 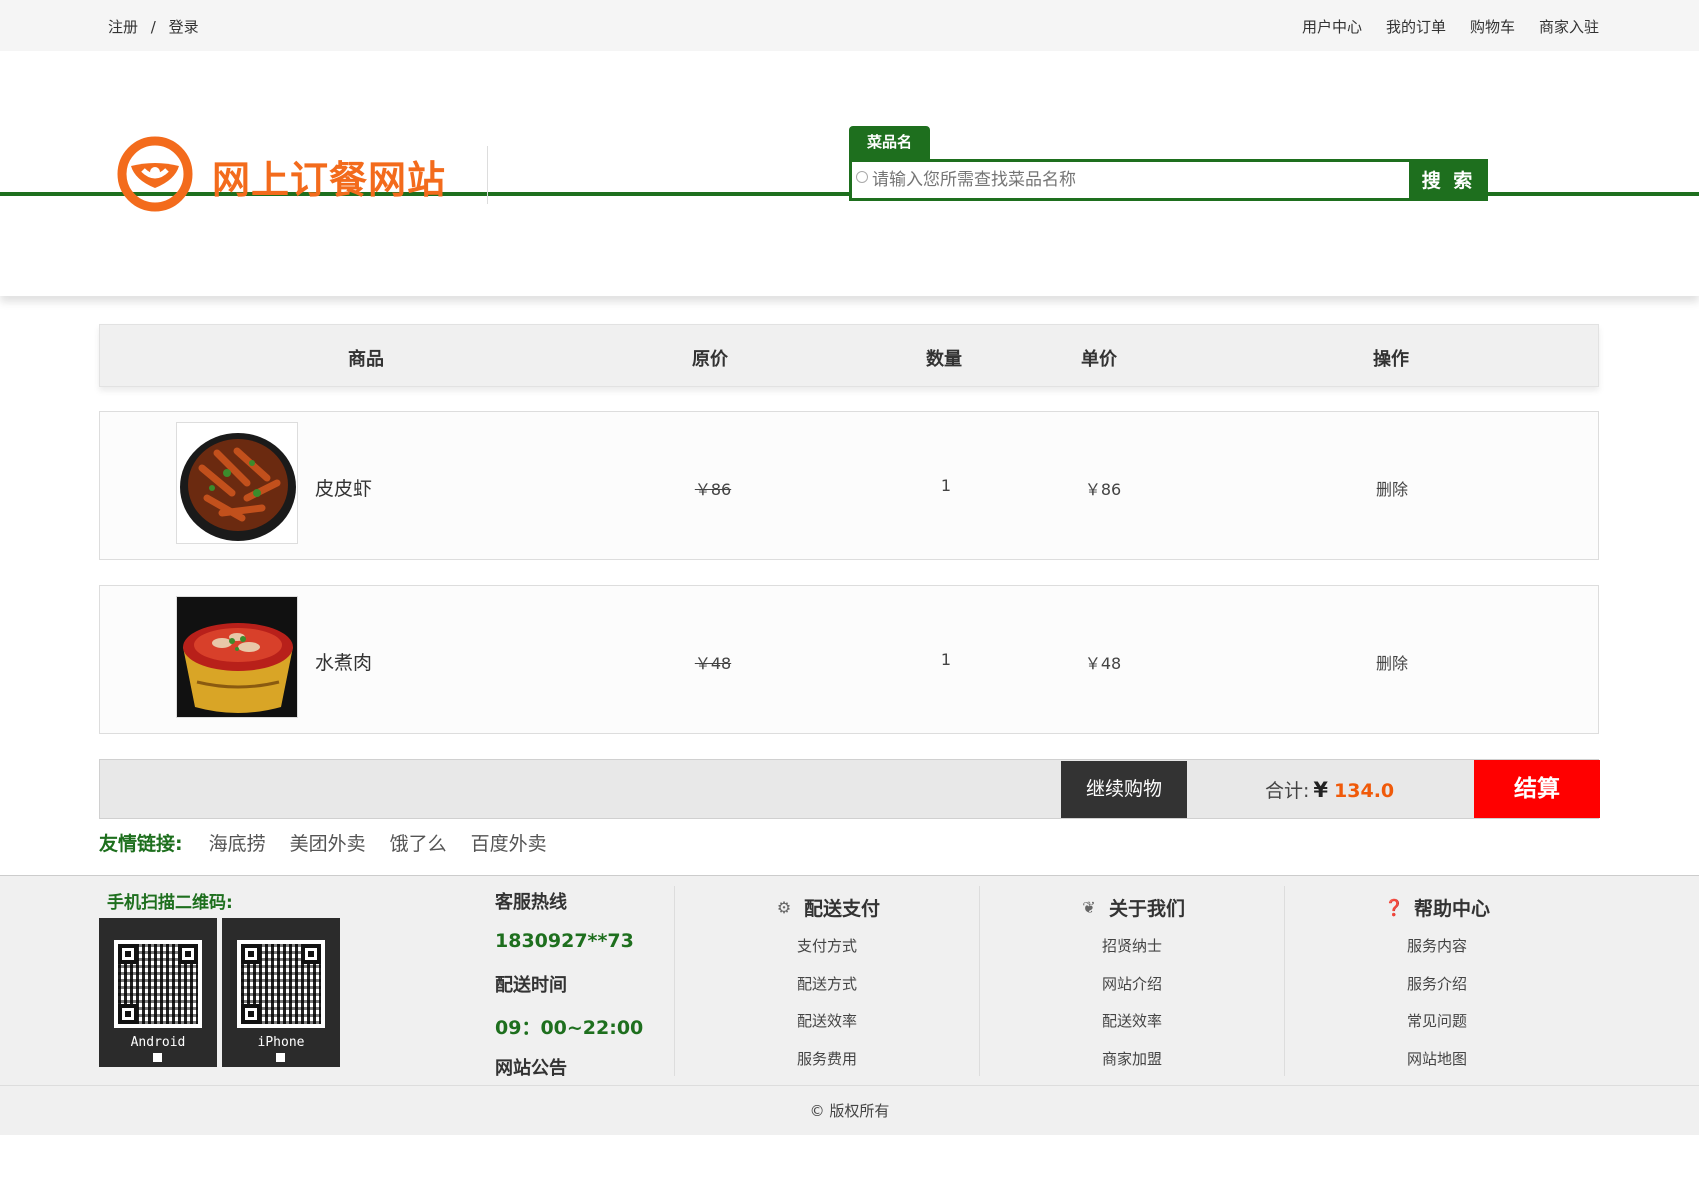 What do you see at coordinates (827, 992) in the screenshot?
I see `footer-link: 配送方式` at bounding box center [827, 992].